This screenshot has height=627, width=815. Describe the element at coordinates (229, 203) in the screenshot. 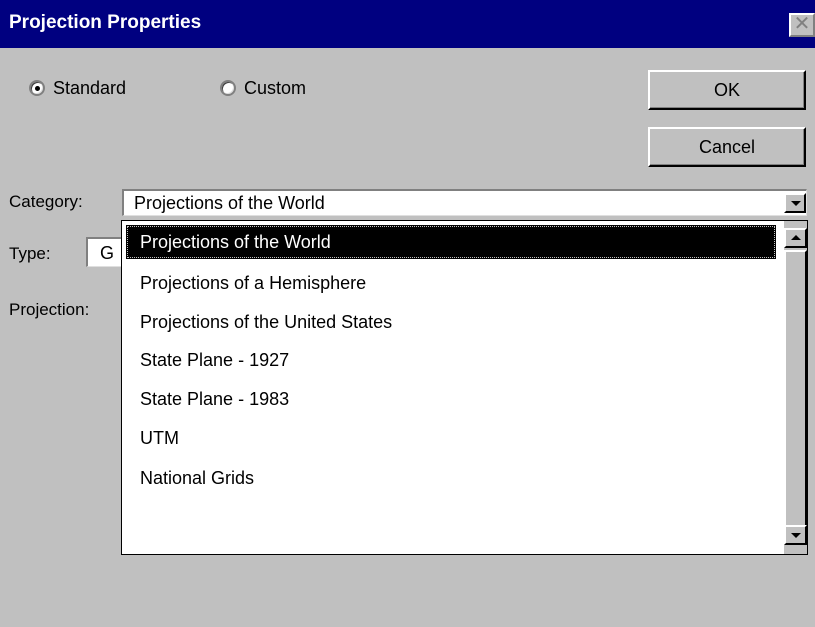

I see `category-select-value: Projections of the World` at that location.